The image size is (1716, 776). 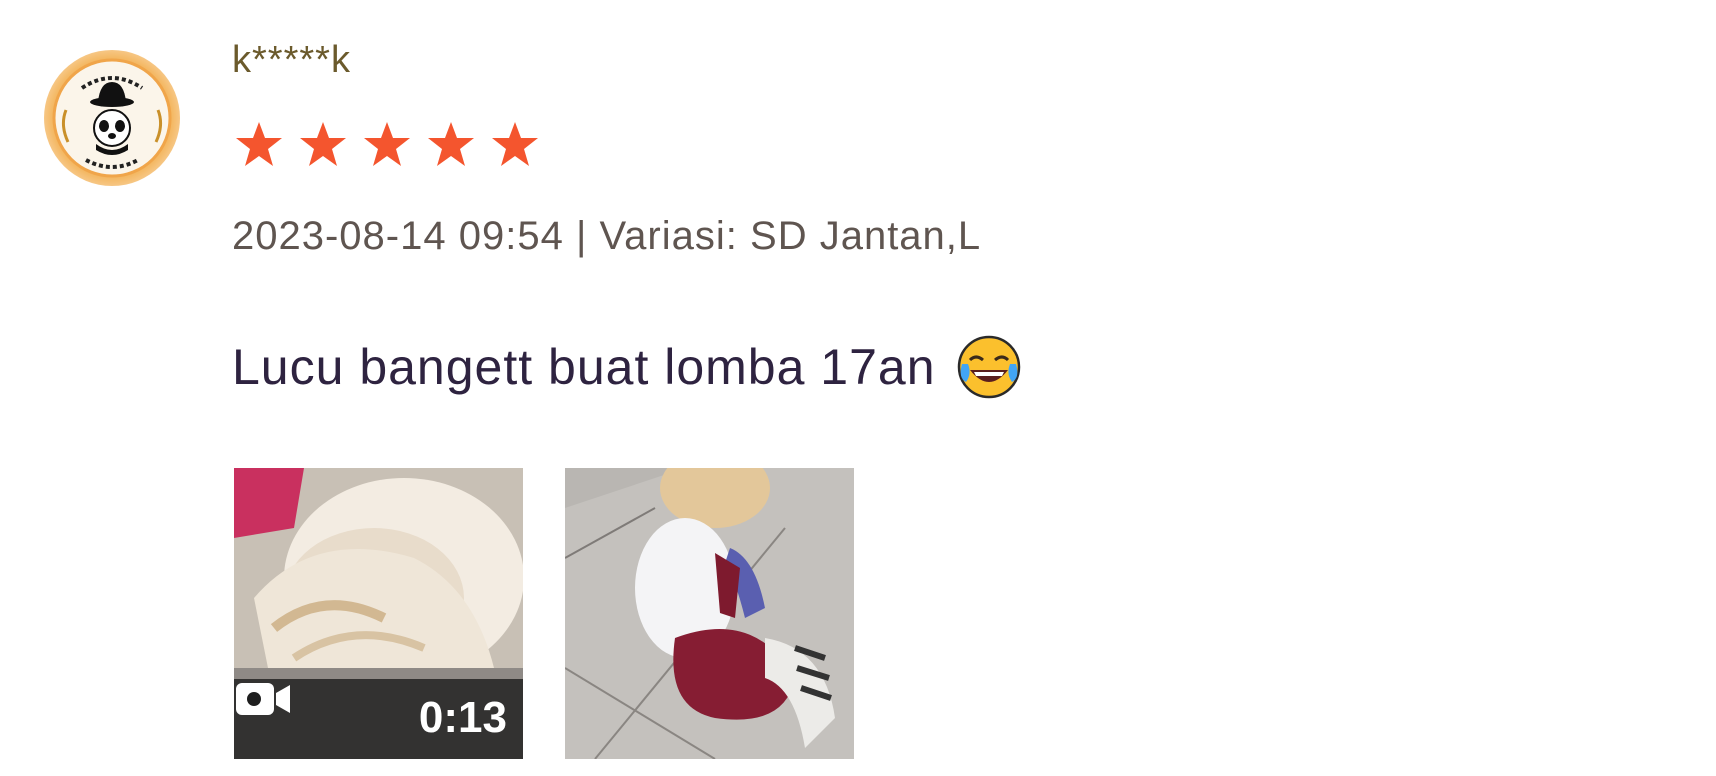 I want to click on review-video-thumbnail: 0:13, so click(x=378, y=613).